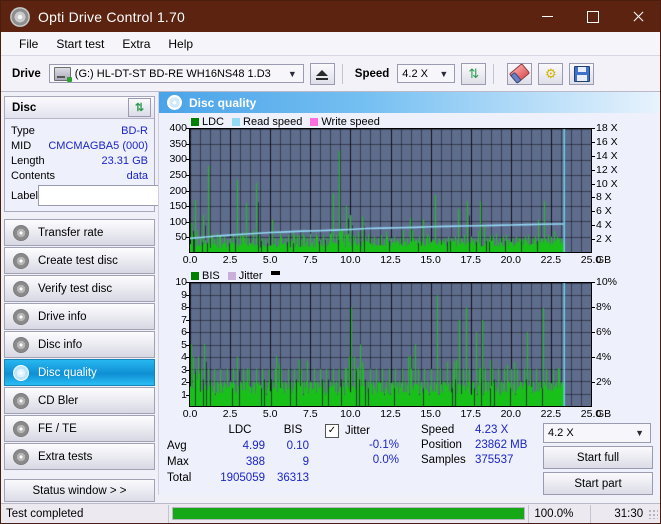 This screenshot has height=524, width=661. I want to click on sidebar-item-verify-test-disc: Verify test disc, so click(79, 288).